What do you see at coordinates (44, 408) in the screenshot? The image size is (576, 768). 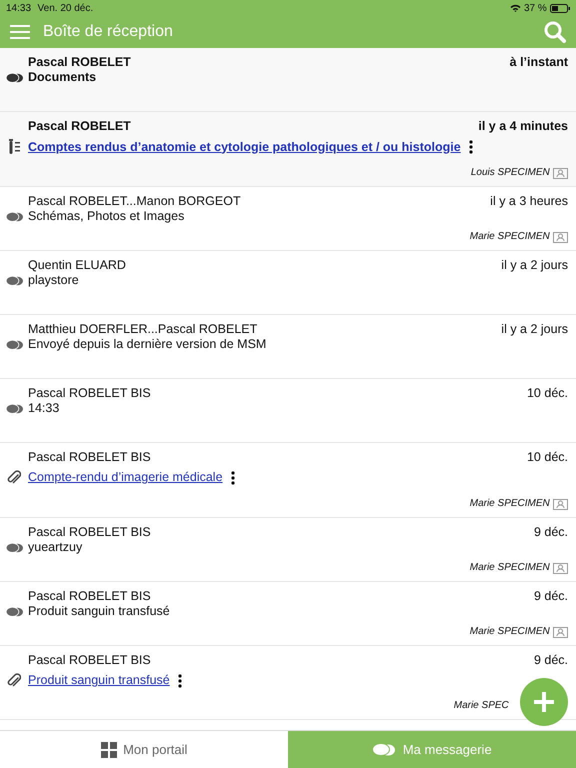 I see `message-subject: 14:33` at bounding box center [44, 408].